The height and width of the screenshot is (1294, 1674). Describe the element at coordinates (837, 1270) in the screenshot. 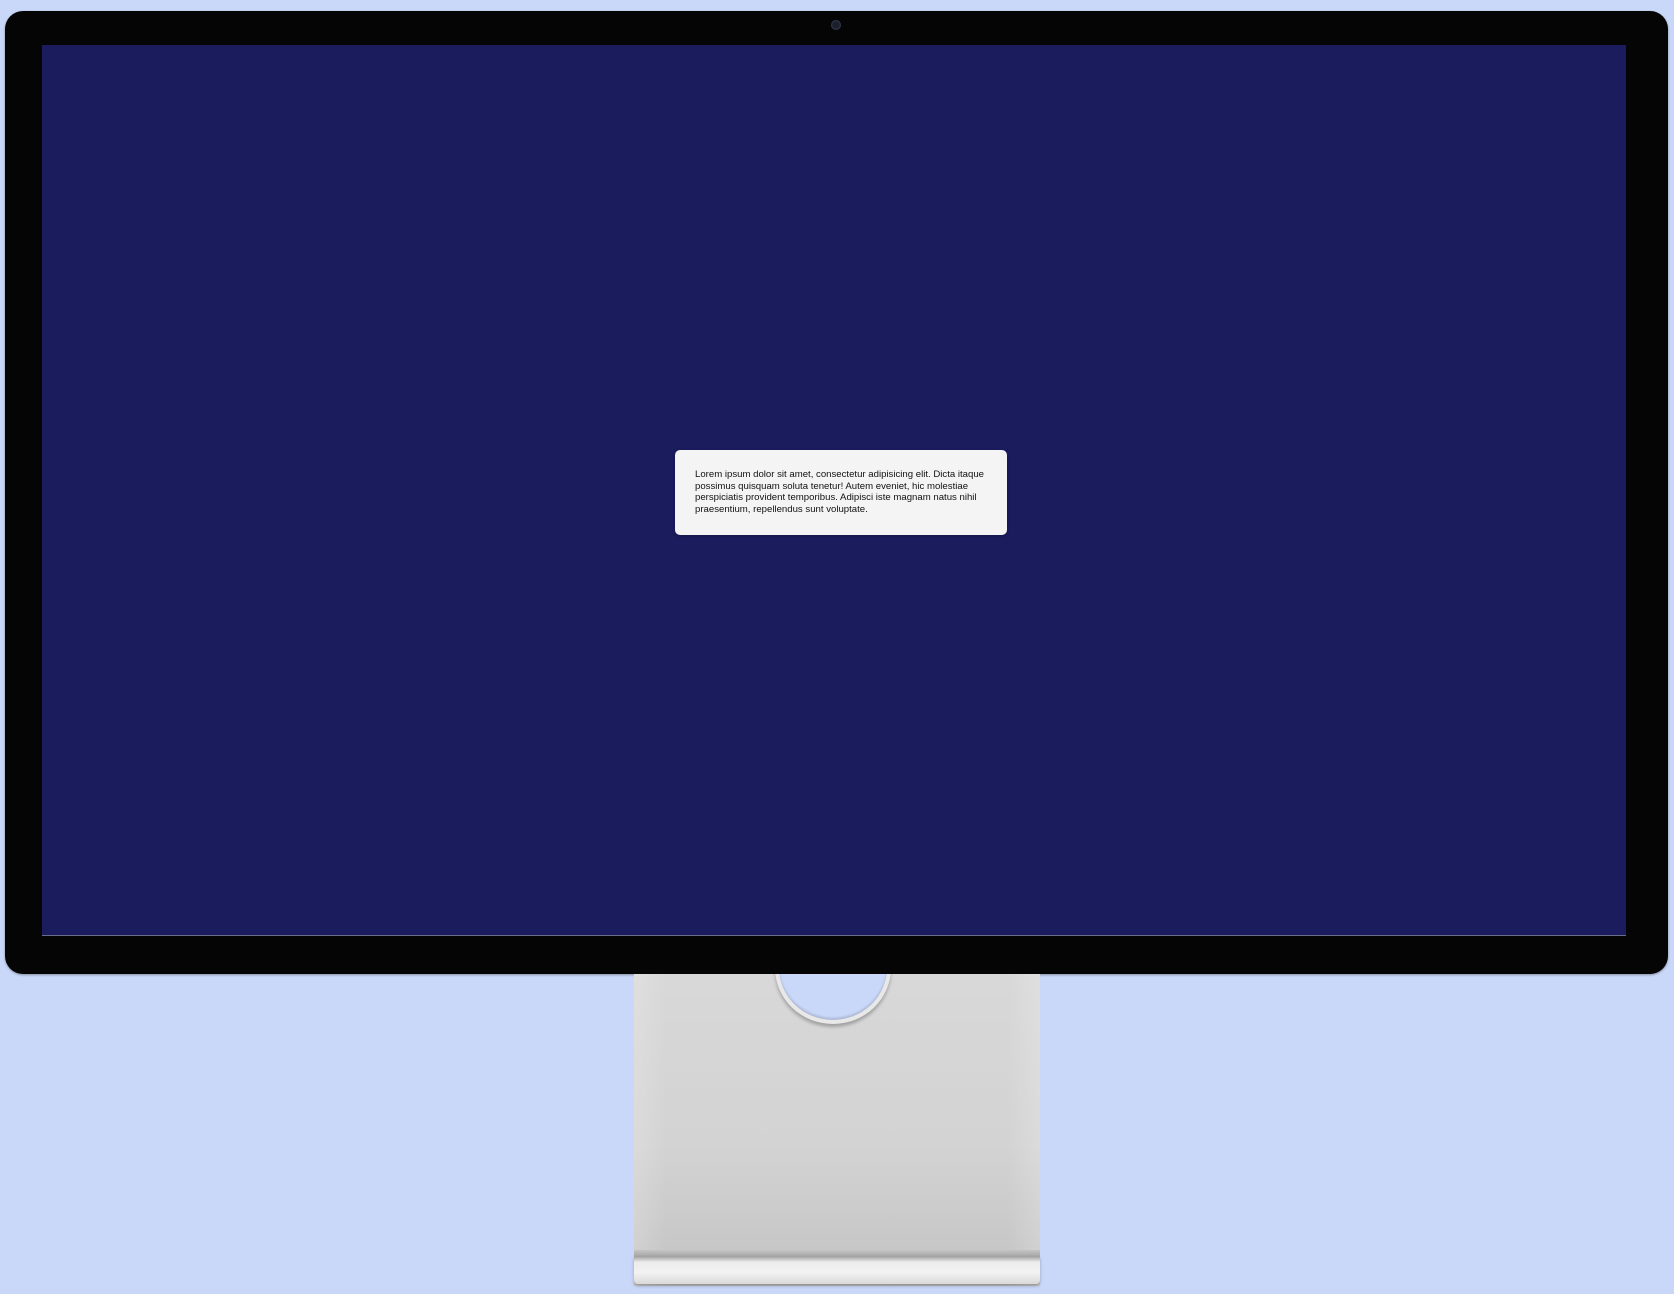

I see `stand-foot` at that location.